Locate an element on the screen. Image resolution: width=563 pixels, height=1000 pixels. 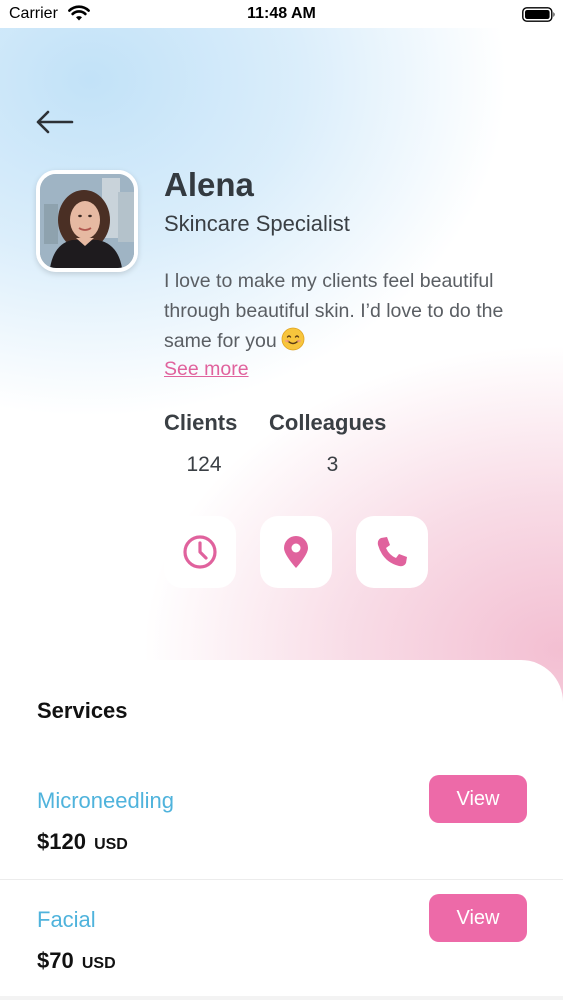
profile-role: Skincare Specialist is located at coordinates (257, 223).